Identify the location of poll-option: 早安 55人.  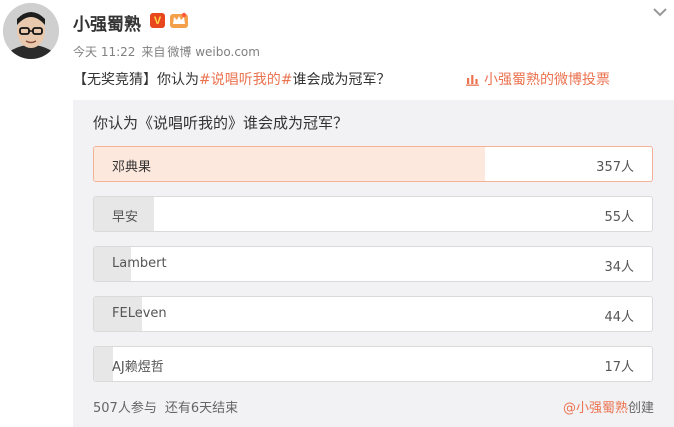
(373, 214).